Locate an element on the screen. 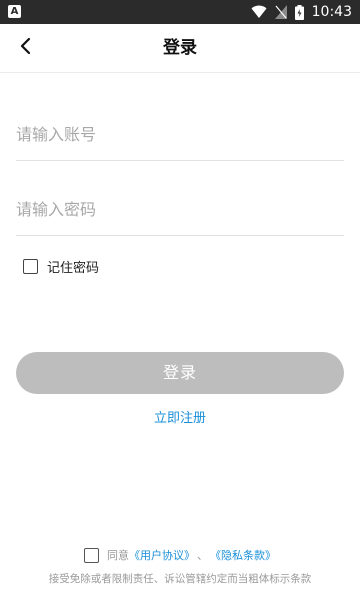 This screenshot has height=600, width=360. remember-password-toggle: 记住密码 is located at coordinates (61, 266).